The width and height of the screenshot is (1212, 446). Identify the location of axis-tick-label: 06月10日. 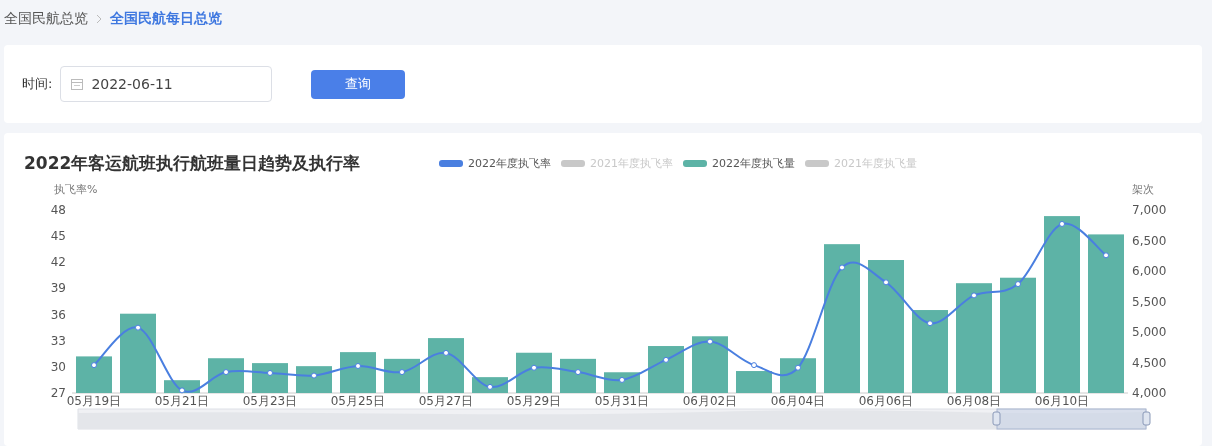
(1062, 401).